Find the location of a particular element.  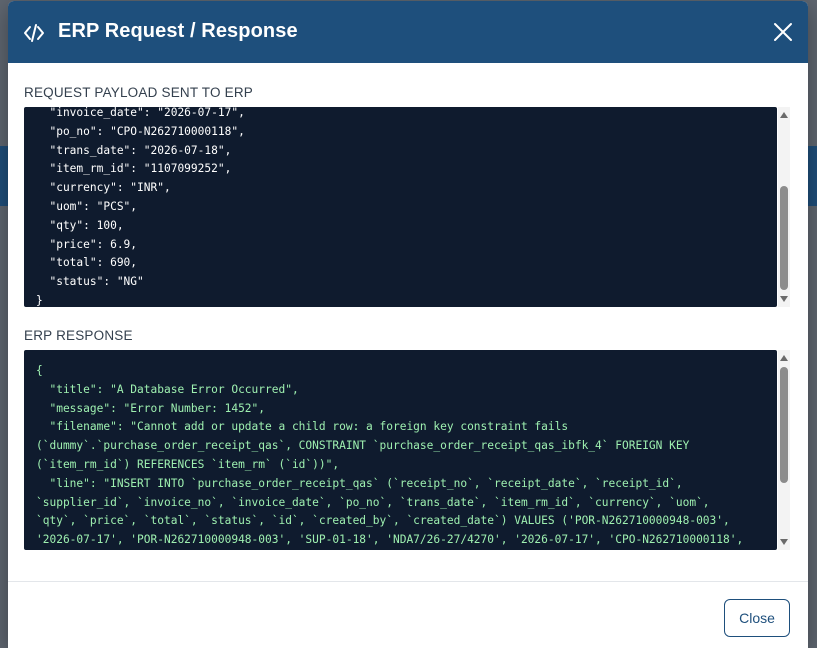

request-line: "uom": "PCS", is located at coordinates (87, 206).